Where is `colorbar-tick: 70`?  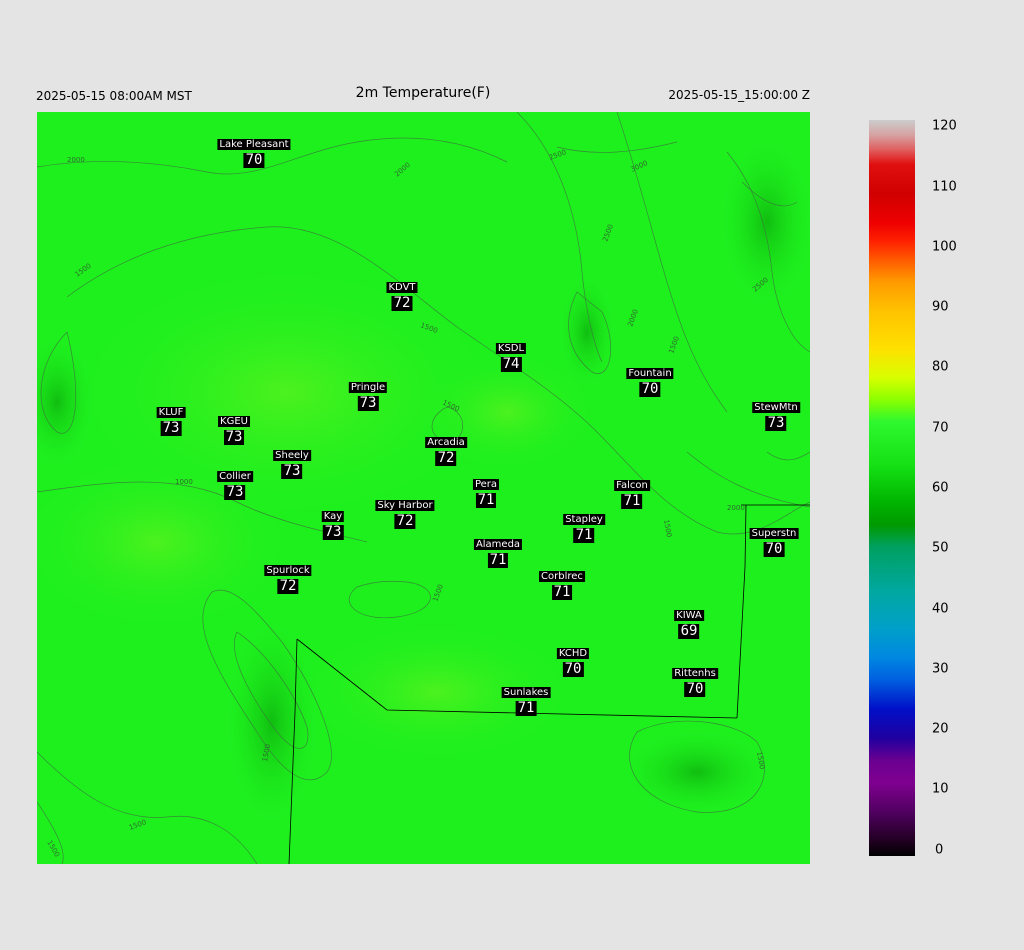
colorbar-tick: 70 is located at coordinates (940, 428).